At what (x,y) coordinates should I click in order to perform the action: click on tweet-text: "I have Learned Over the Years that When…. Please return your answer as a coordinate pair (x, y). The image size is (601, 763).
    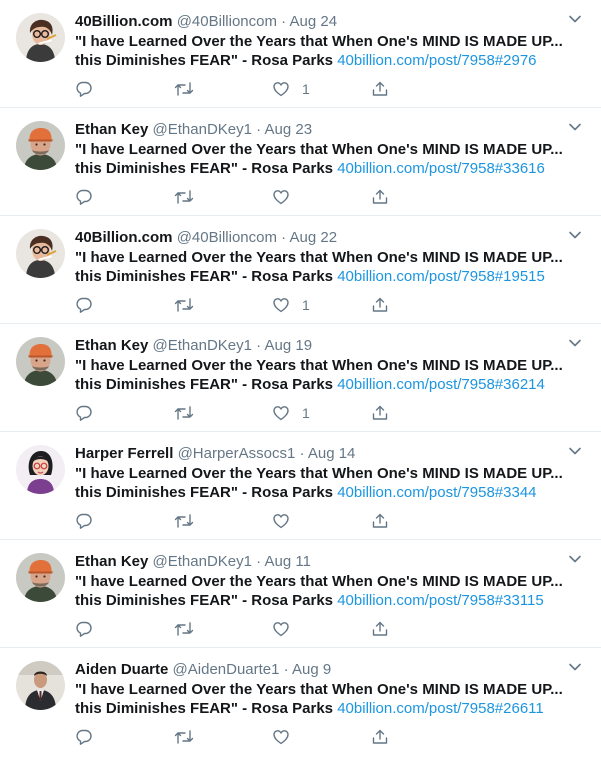
    Looking at the image, I should click on (330, 591).